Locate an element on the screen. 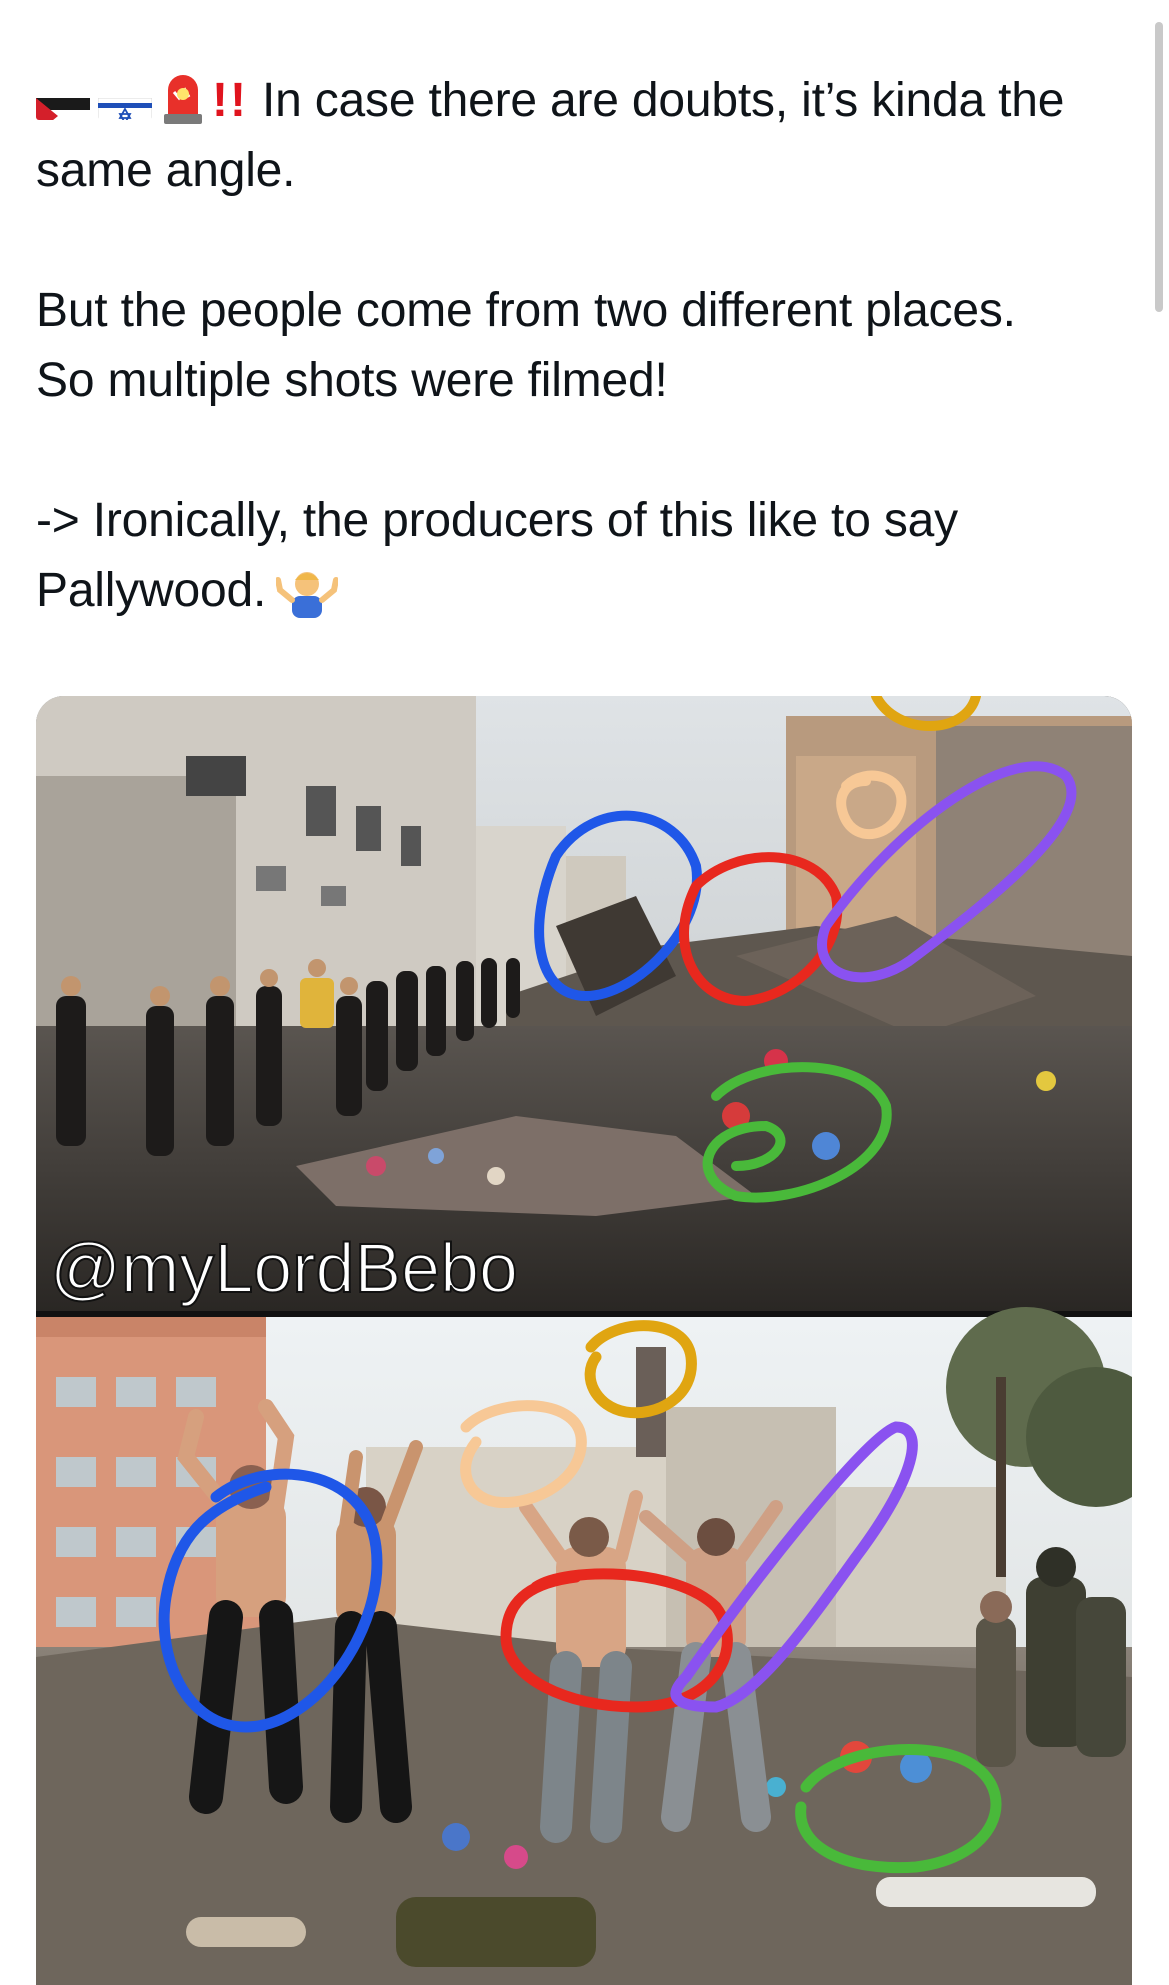 This screenshot has width=1169, height=1985. tweet-line-2b: So multiple shots were filmed! is located at coordinates (352, 380).